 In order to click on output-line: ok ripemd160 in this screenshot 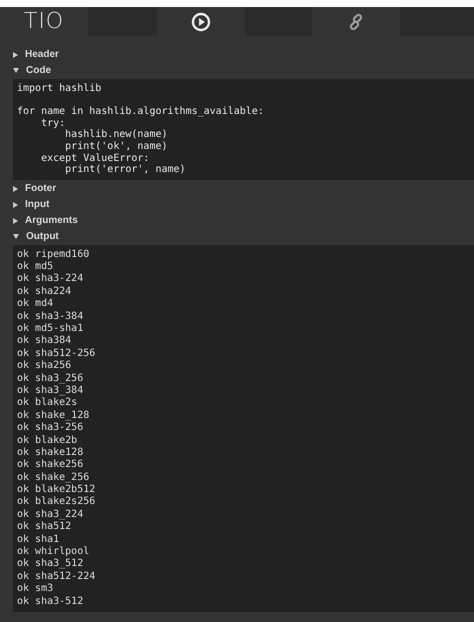, I will do `click(53, 254)`.